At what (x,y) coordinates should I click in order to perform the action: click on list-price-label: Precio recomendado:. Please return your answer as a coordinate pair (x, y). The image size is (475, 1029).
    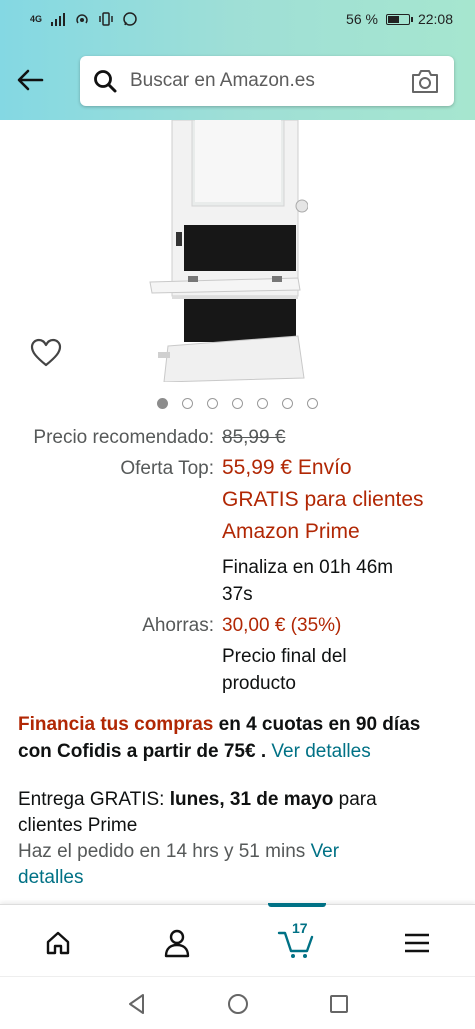
    Looking at the image, I should click on (123, 437).